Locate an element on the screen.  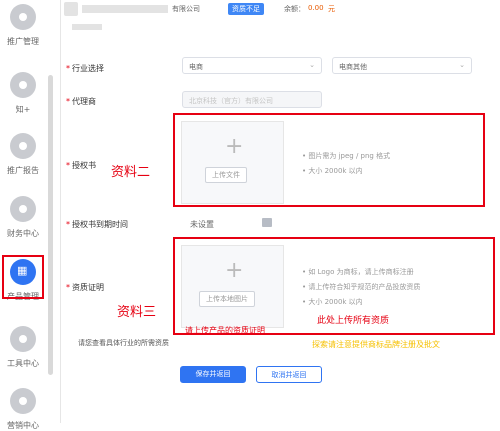
sidebar-item-label: 营销中心 is located at coordinates (23, 425).